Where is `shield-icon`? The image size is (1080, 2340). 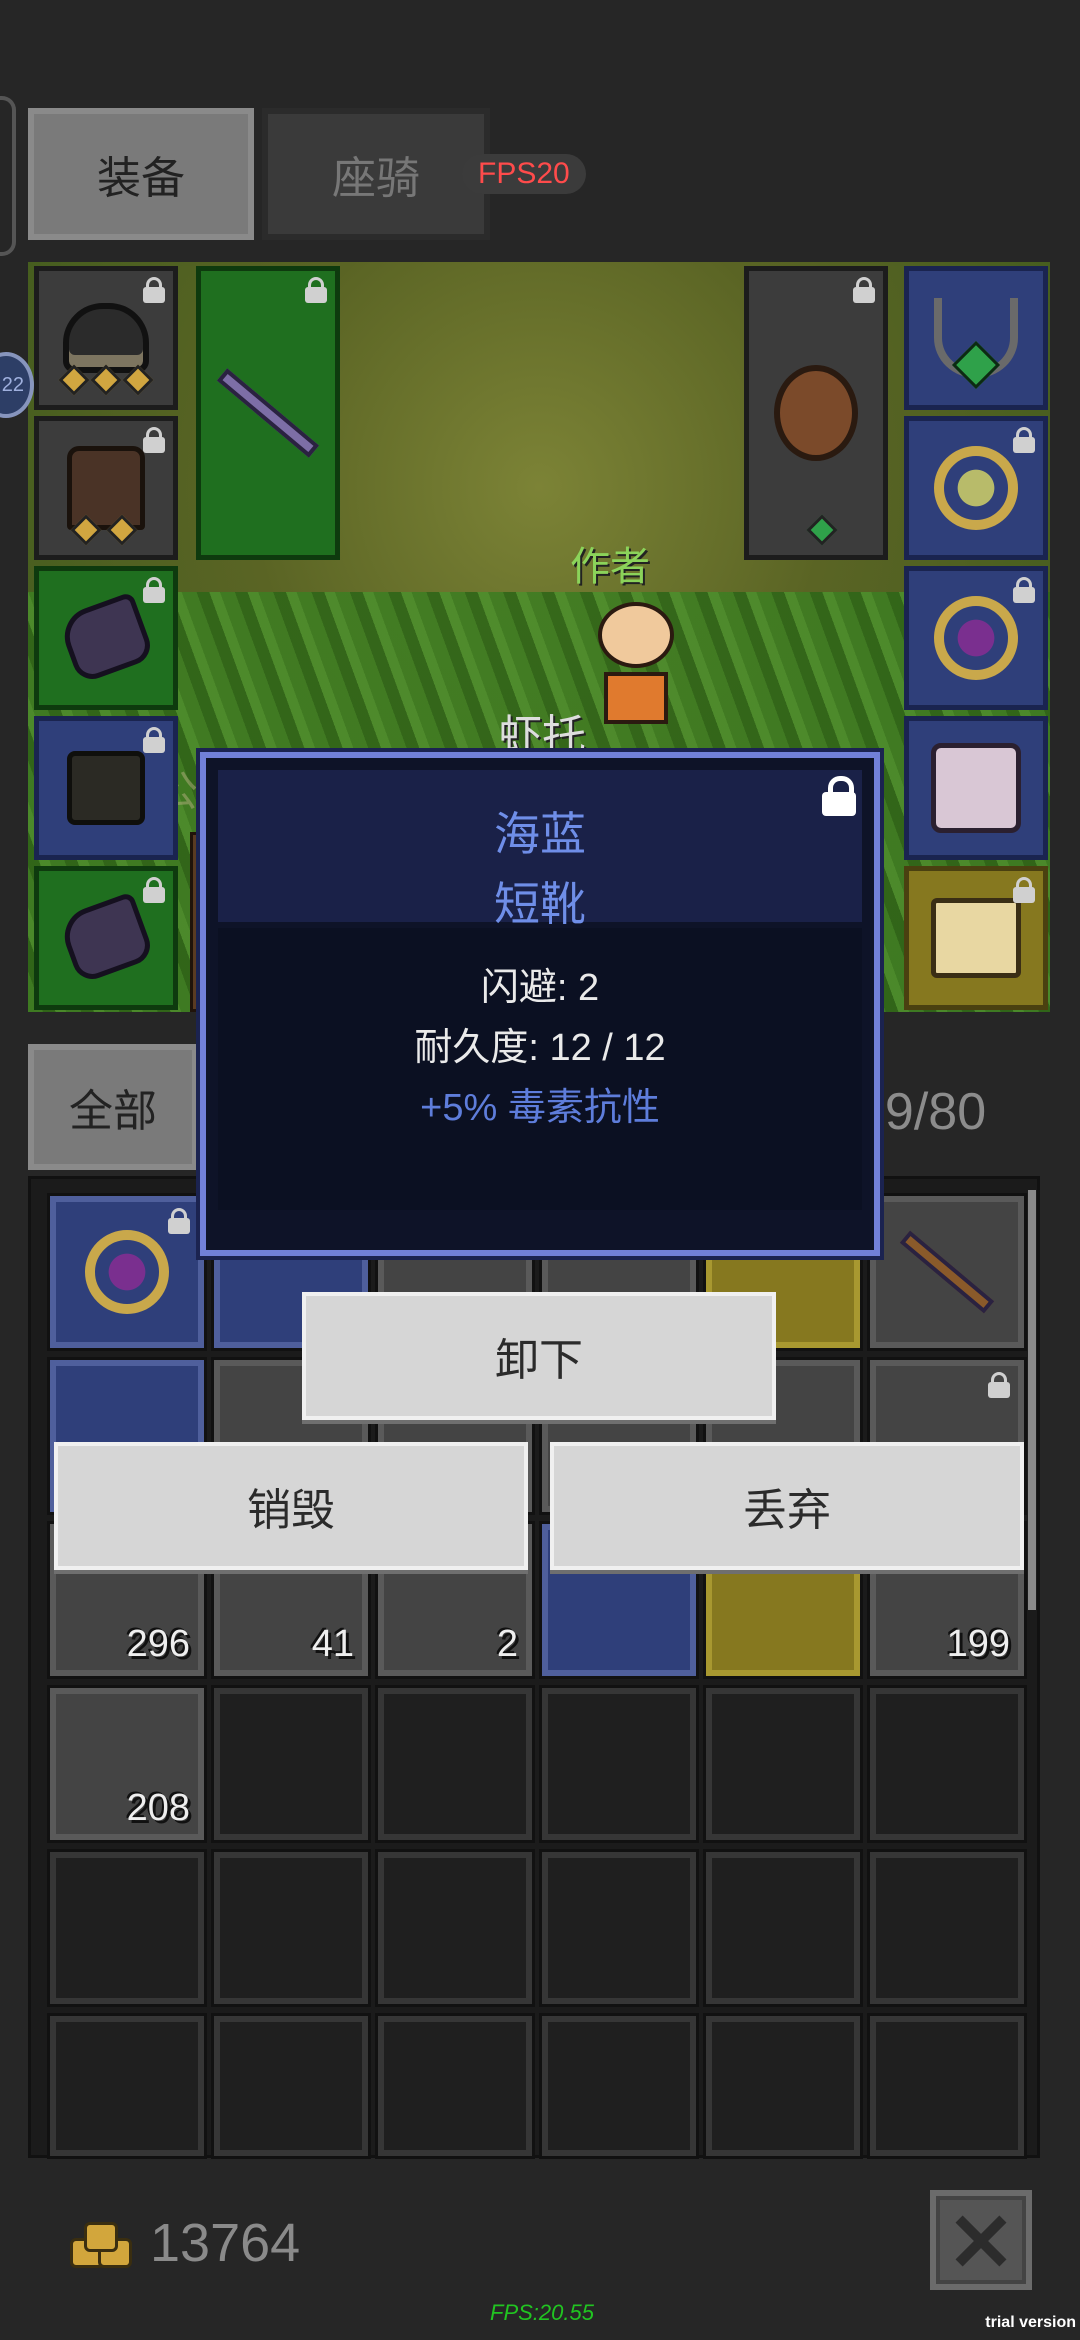
shield-icon is located at coordinates (816, 413).